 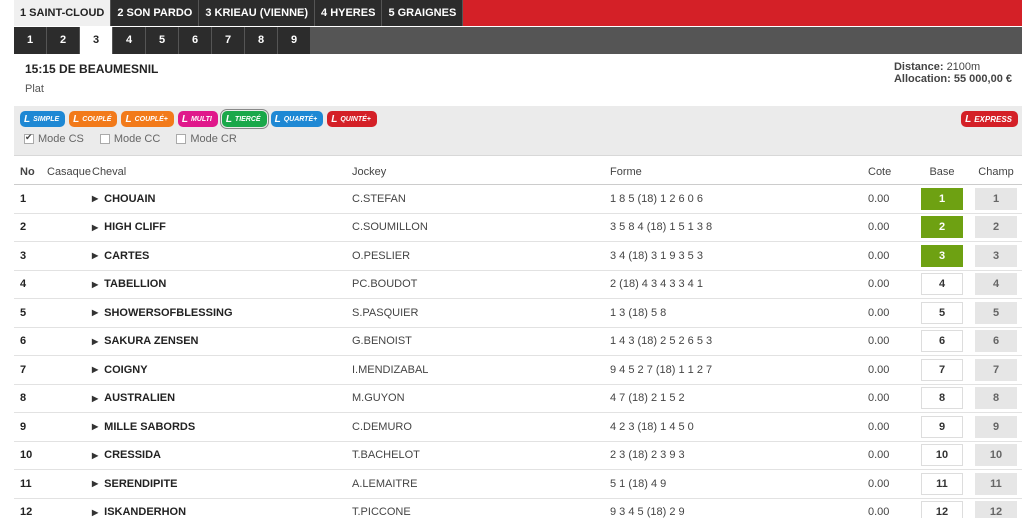 I want to click on base-select-button: 5, so click(x=942, y=312).